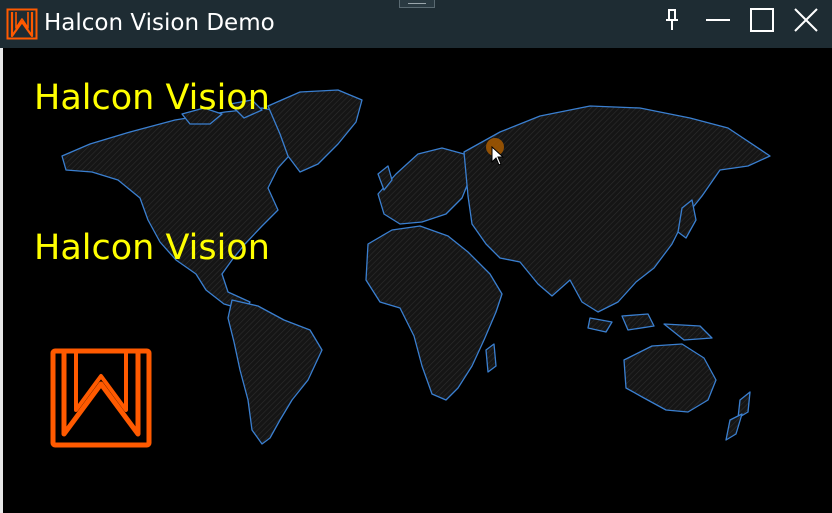 The image size is (832, 513). I want to click on continent-africa, so click(434, 313).